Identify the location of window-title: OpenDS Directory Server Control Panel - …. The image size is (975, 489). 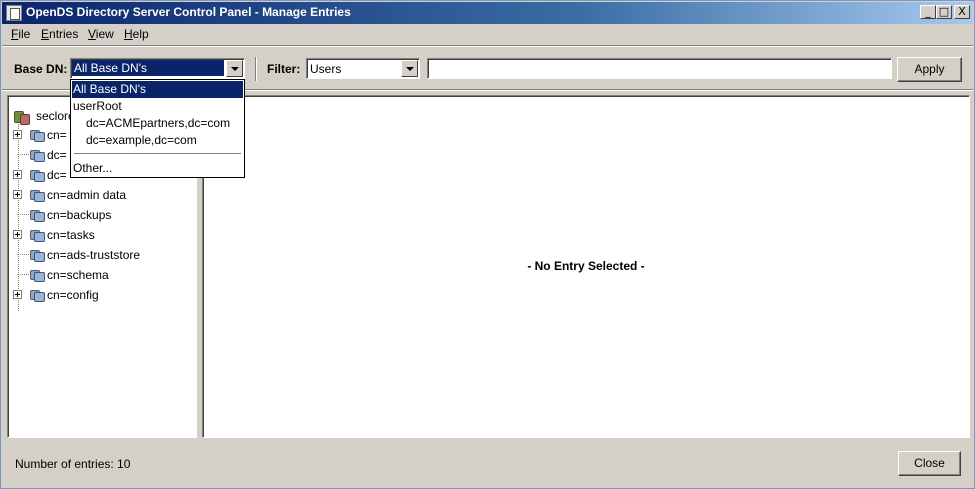
(188, 12).